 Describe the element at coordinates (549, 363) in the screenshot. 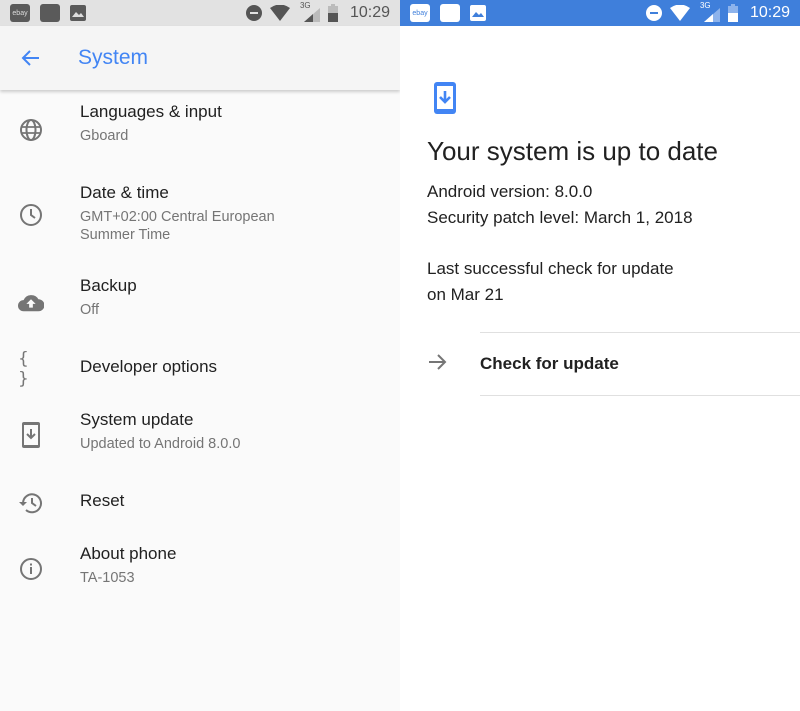

I see `check-for-update-label: Check for update` at that location.